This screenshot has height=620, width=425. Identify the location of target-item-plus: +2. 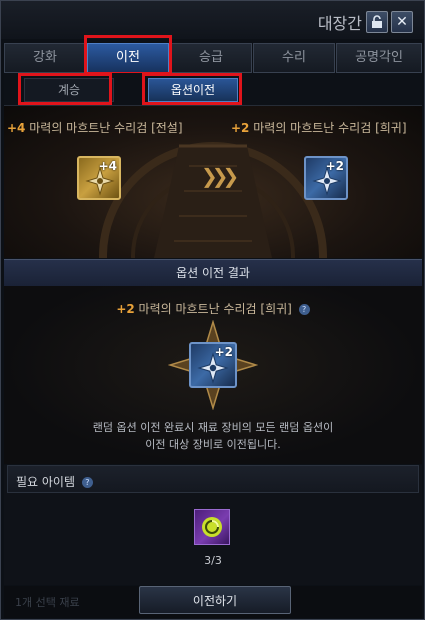
(240, 128).